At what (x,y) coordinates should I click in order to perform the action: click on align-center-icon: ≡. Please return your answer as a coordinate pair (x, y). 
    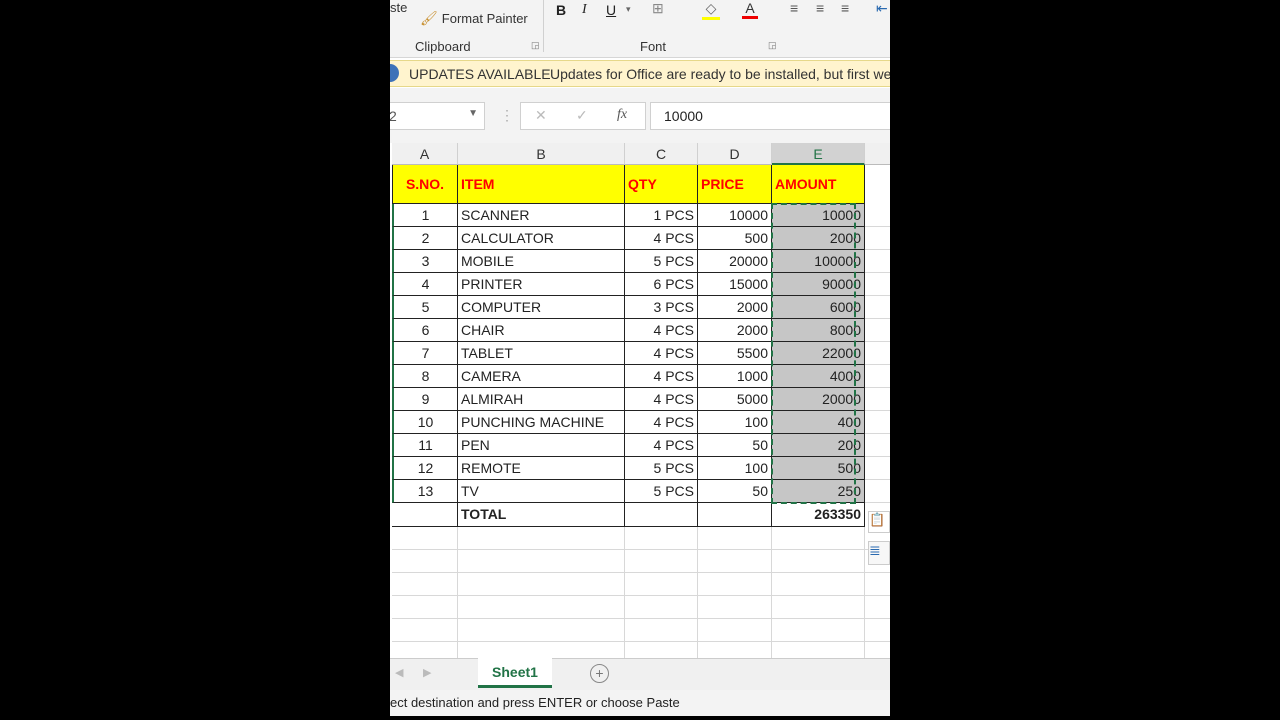
    Looking at the image, I should click on (820, 8).